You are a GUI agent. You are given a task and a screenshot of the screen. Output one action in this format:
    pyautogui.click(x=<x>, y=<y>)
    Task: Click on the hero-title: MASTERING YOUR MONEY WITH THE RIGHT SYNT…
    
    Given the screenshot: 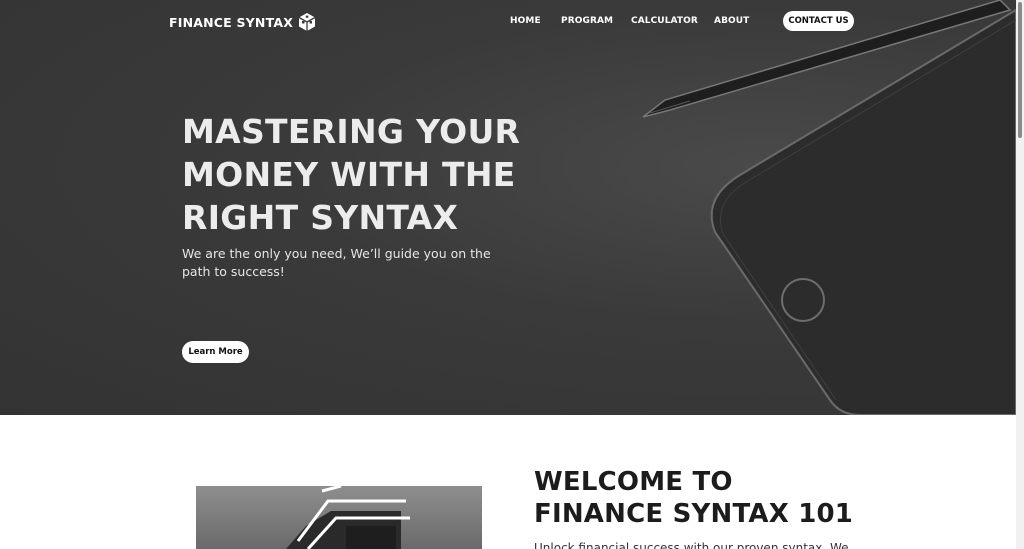 What is the action you would take?
    pyautogui.click(x=352, y=174)
    